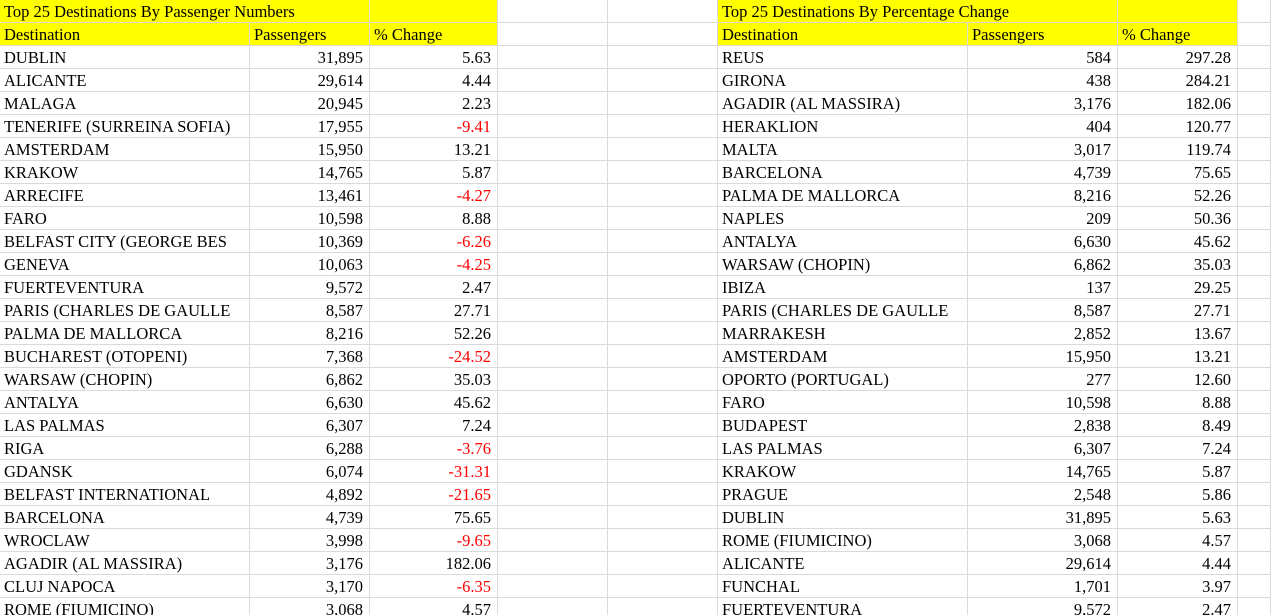 Image resolution: width=1271 pixels, height=615 pixels. What do you see at coordinates (125, 471) in the screenshot?
I see `left-destination-cell: GDANSK` at bounding box center [125, 471].